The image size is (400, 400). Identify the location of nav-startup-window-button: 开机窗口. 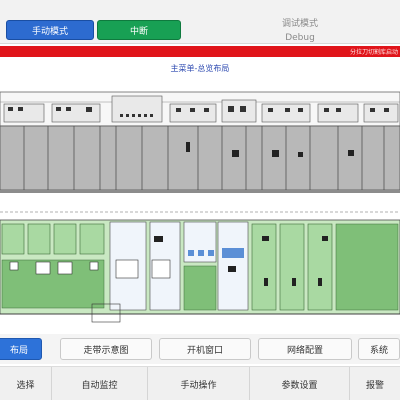
(205, 349).